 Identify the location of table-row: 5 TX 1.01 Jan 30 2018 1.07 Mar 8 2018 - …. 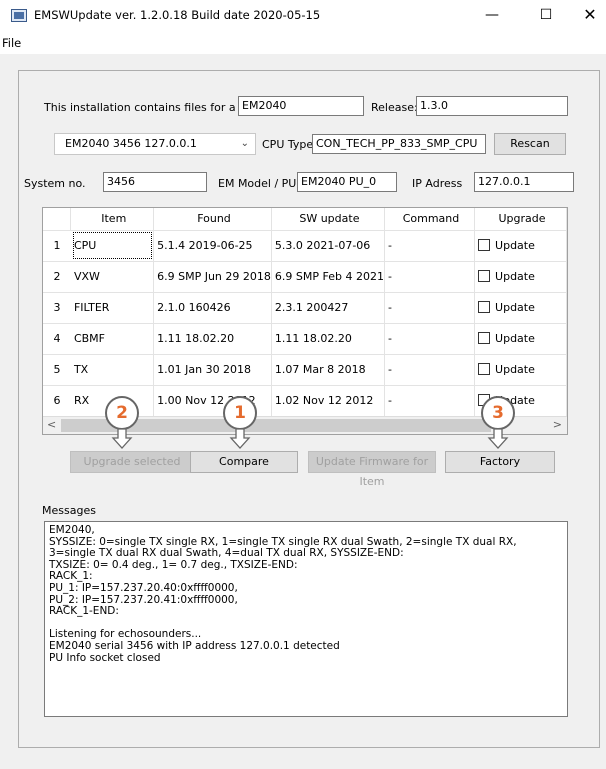
(305, 370).